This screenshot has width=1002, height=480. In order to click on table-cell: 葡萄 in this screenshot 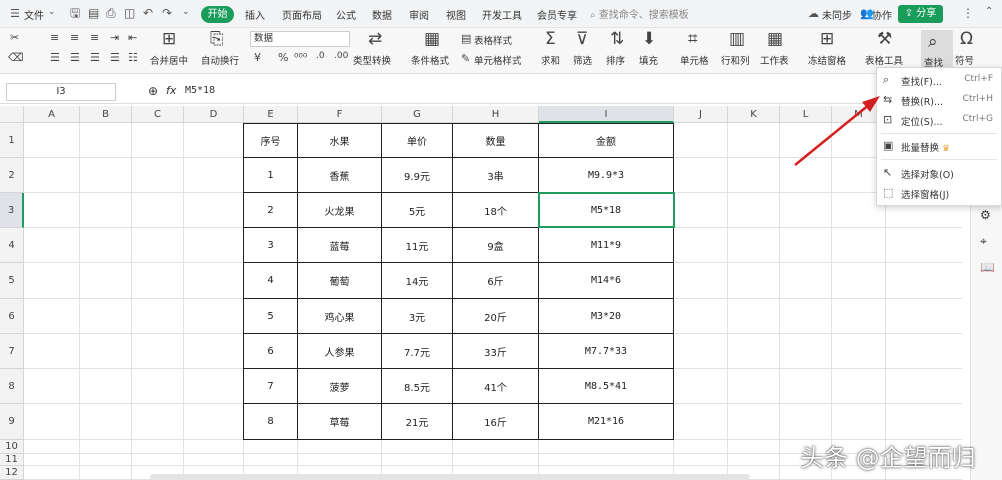, I will do `click(340, 281)`.